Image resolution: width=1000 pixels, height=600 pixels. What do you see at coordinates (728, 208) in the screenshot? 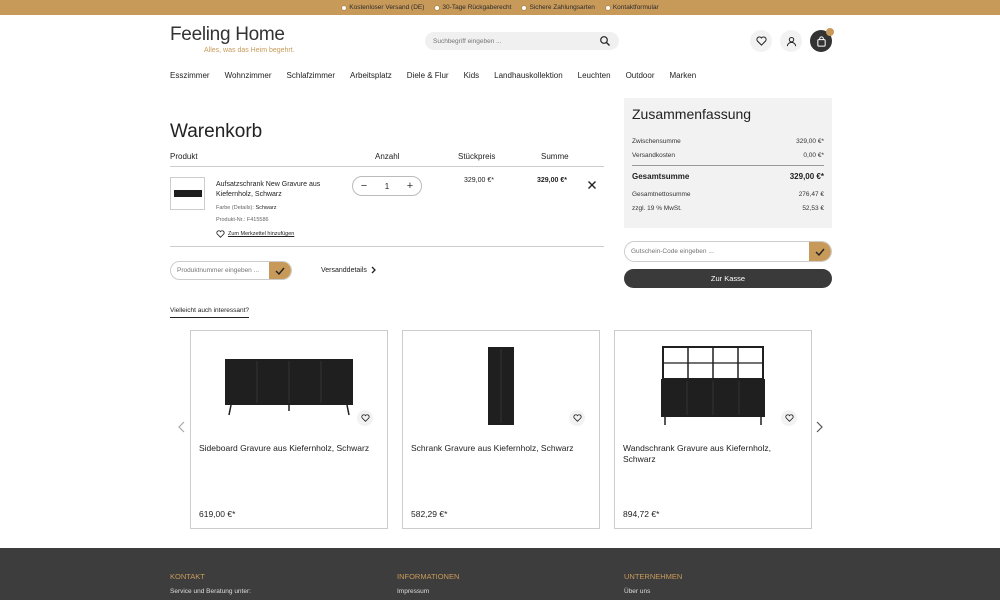
I see `summary-vat: zzgl. 19 % MwSt. 52,53 €` at bounding box center [728, 208].